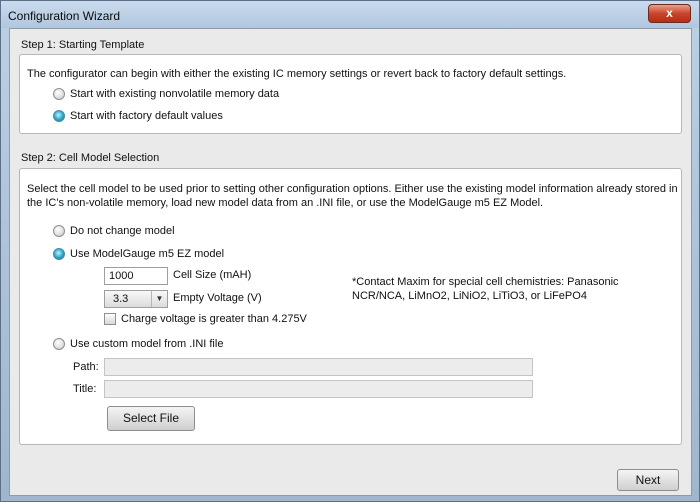  What do you see at coordinates (318, 389) in the screenshot?
I see `title-input` at bounding box center [318, 389].